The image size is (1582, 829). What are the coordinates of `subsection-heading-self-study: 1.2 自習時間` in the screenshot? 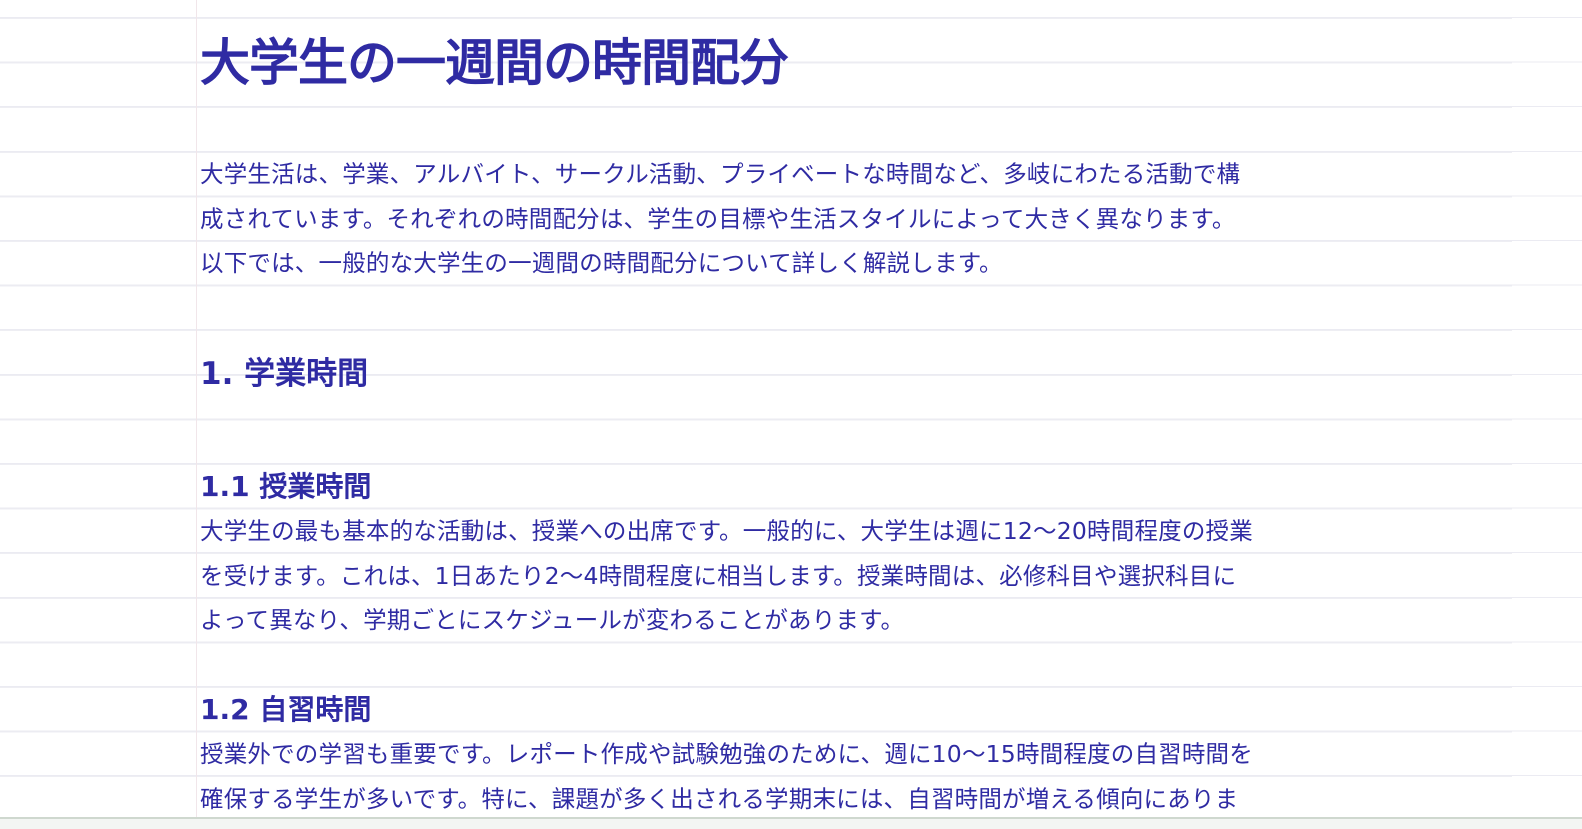 It's located at (286, 709).